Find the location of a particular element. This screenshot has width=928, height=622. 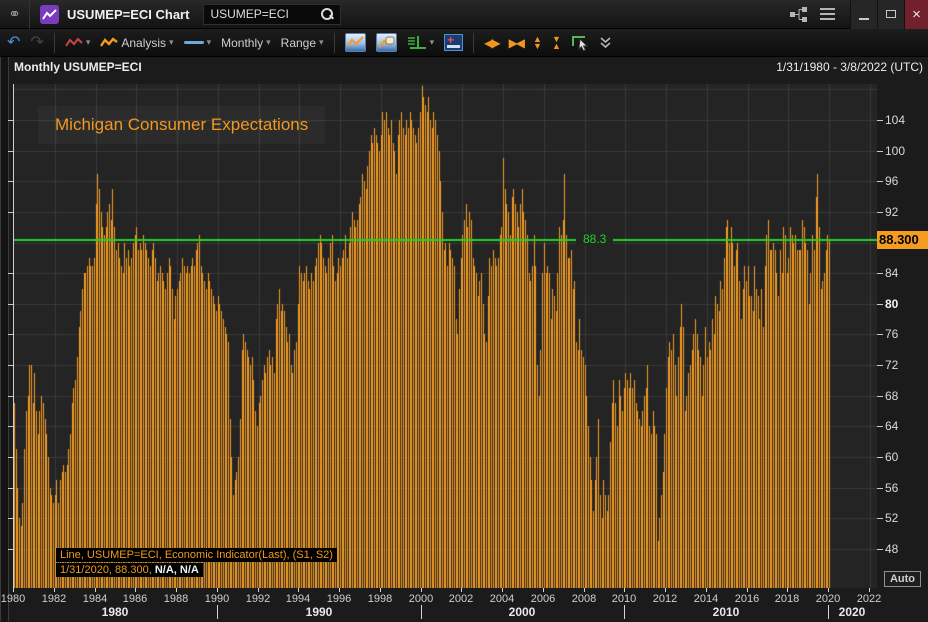

redo-button: ↷ is located at coordinates (36, 43).